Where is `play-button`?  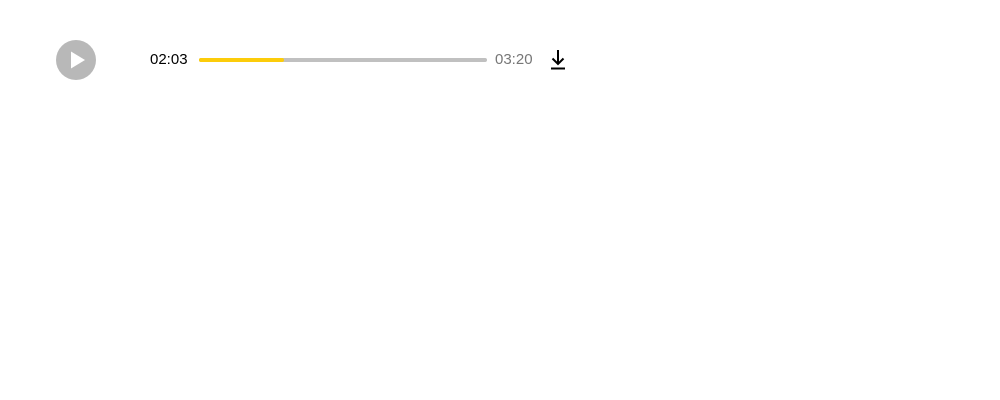
play-button is located at coordinates (76, 60).